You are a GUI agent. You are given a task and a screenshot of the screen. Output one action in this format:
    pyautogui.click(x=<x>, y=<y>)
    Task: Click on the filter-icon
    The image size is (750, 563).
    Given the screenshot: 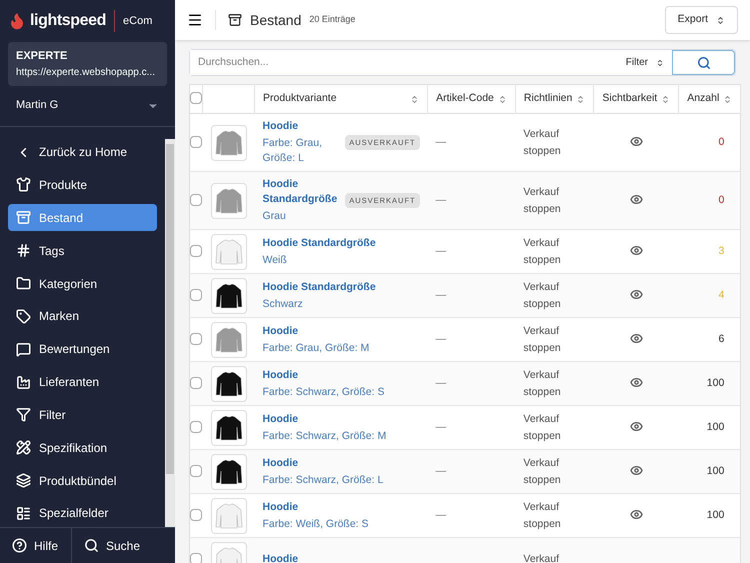 What is the action you would take?
    pyautogui.click(x=23, y=414)
    